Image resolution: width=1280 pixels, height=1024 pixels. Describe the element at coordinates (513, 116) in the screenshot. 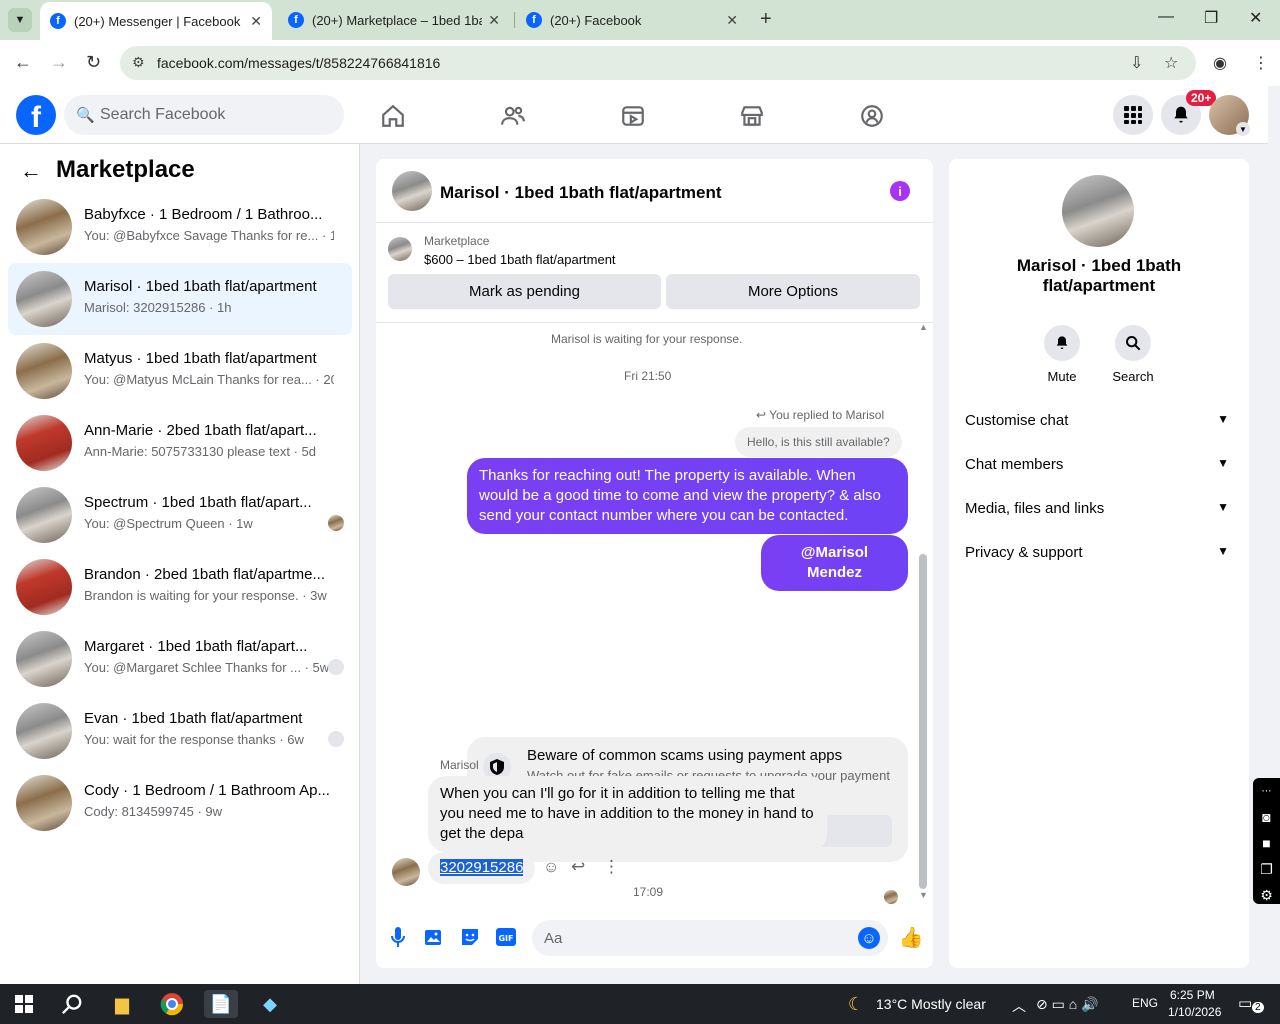

I see `friends-icon` at that location.